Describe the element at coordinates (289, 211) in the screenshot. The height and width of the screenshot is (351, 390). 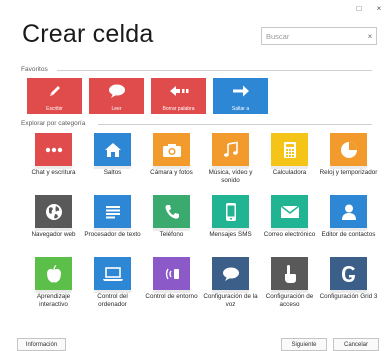
I see `mail-icon` at that location.